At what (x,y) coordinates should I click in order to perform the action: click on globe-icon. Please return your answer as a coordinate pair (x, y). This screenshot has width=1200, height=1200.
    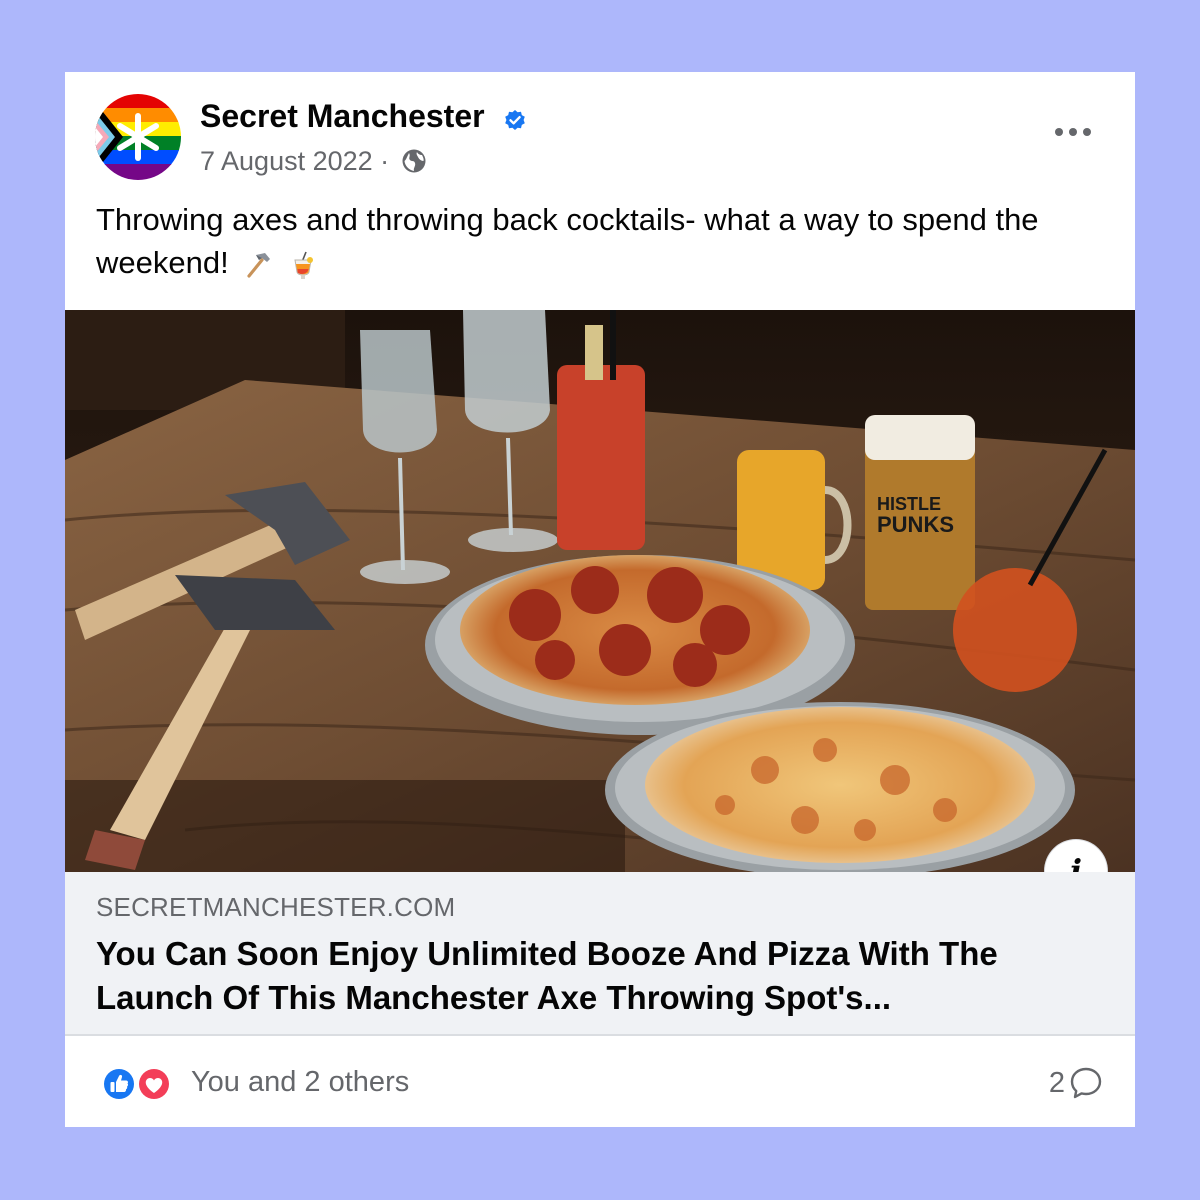
    Looking at the image, I should click on (414, 161).